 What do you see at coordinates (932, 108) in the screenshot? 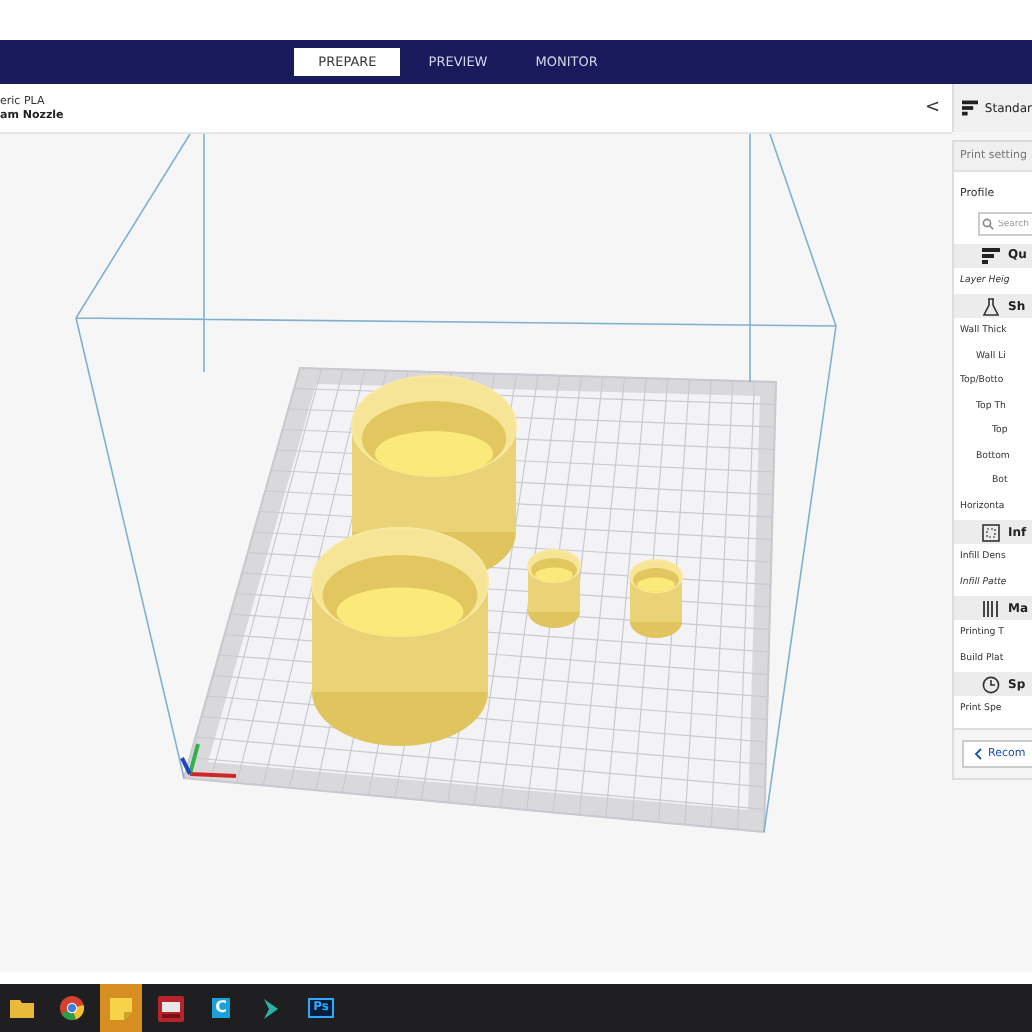
I see `collapse-button: <` at bounding box center [932, 108].